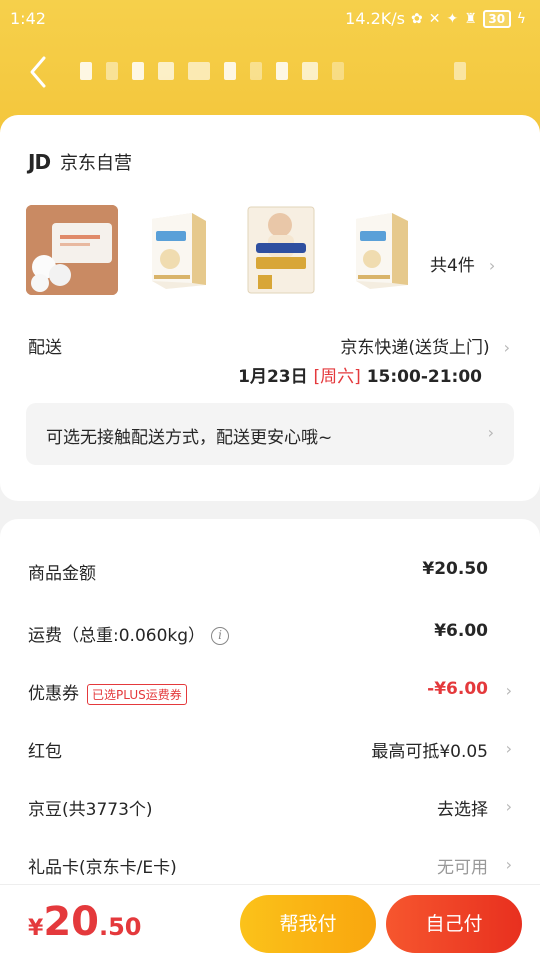 Image resolution: width=540 pixels, height=960 pixels. I want to click on jd-logo: JD, so click(39, 162).